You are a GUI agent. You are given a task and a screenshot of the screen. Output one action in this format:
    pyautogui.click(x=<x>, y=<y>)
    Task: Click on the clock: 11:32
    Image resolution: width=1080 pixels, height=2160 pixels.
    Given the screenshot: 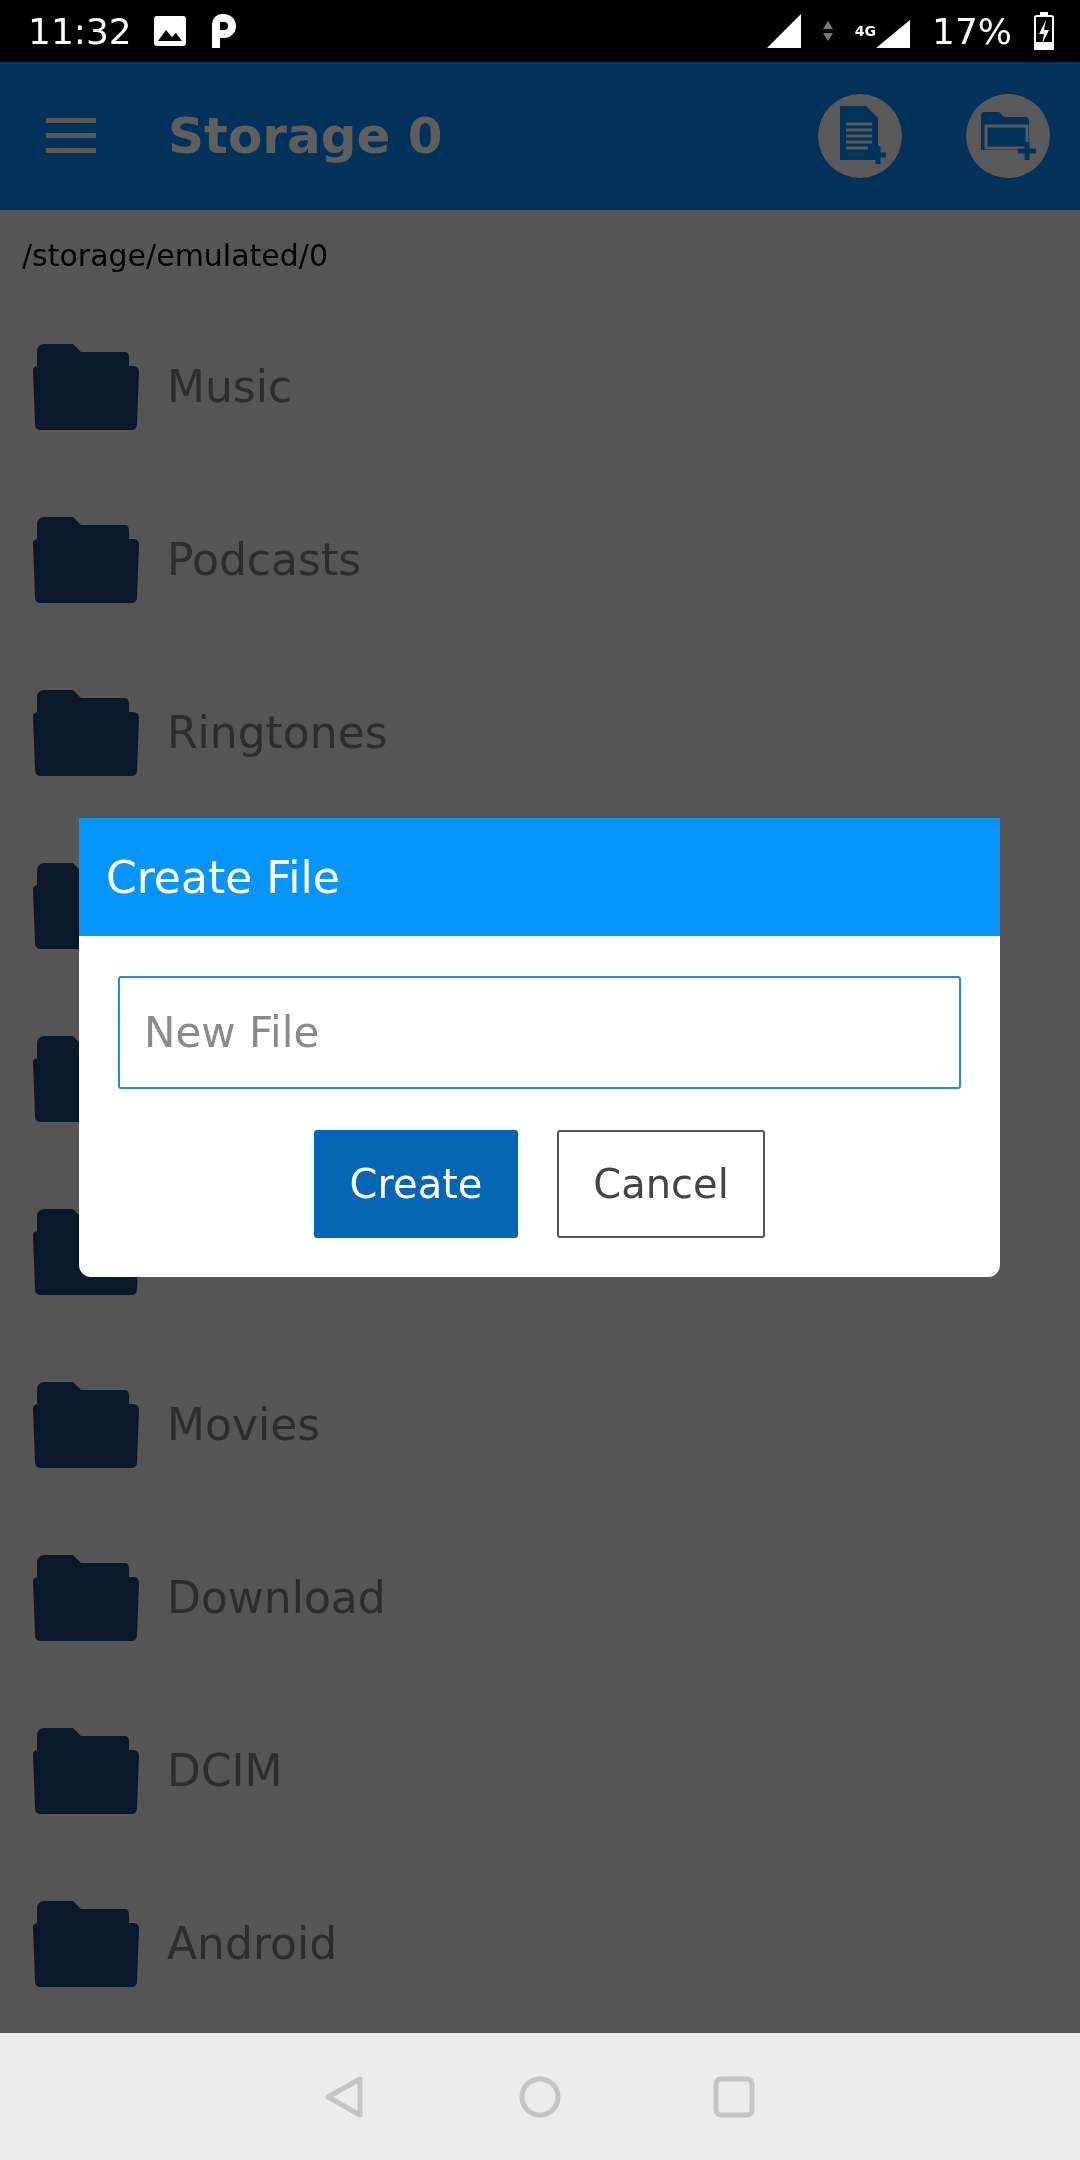 What is the action you would take?
    pyautogui.click(x=80, y=31)
    